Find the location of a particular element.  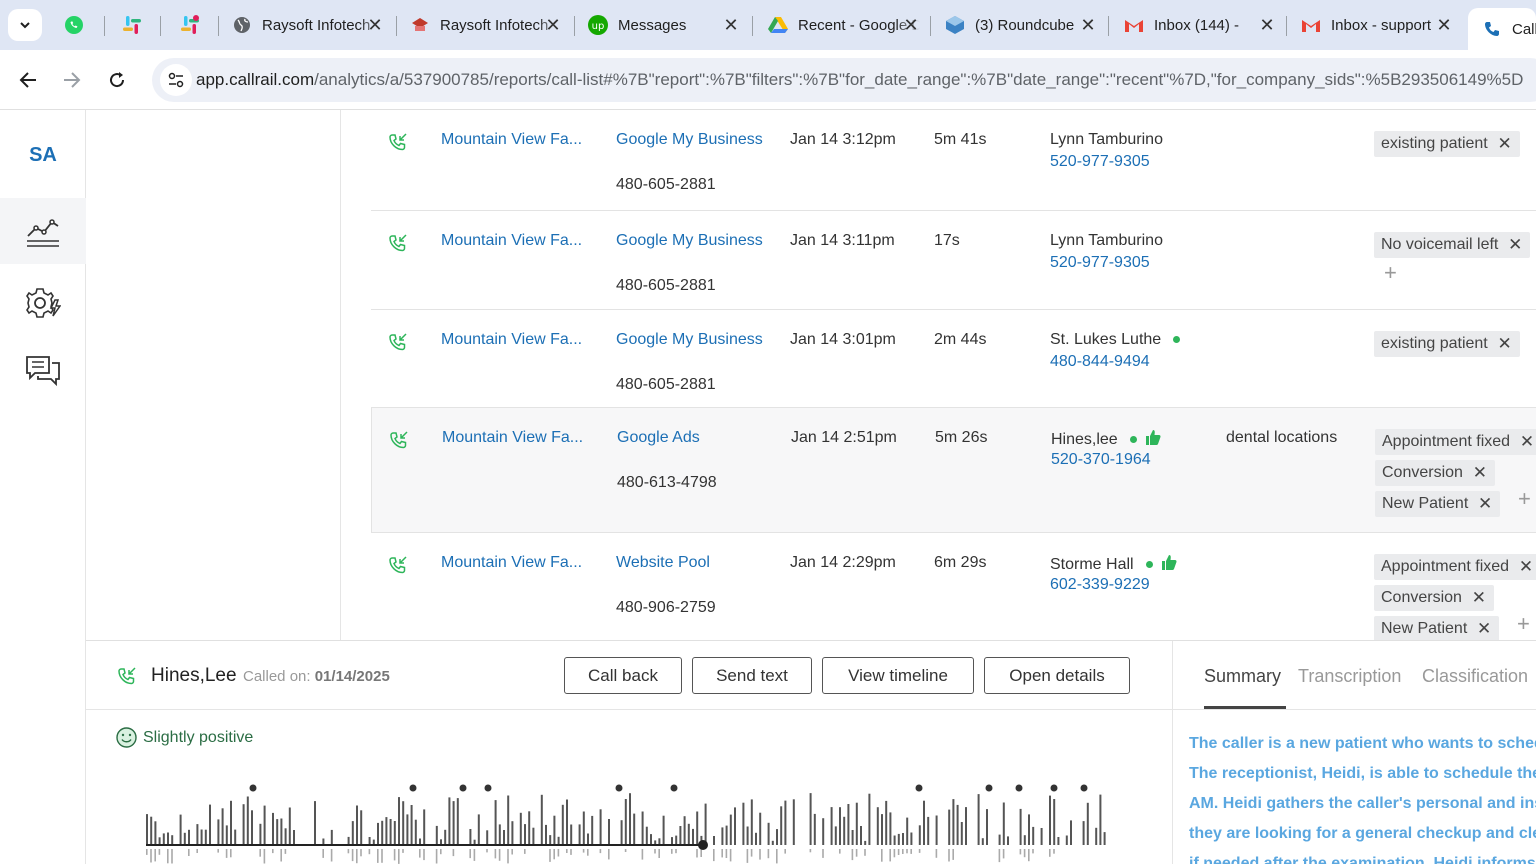

back-button is located at coordinates (28, 80).